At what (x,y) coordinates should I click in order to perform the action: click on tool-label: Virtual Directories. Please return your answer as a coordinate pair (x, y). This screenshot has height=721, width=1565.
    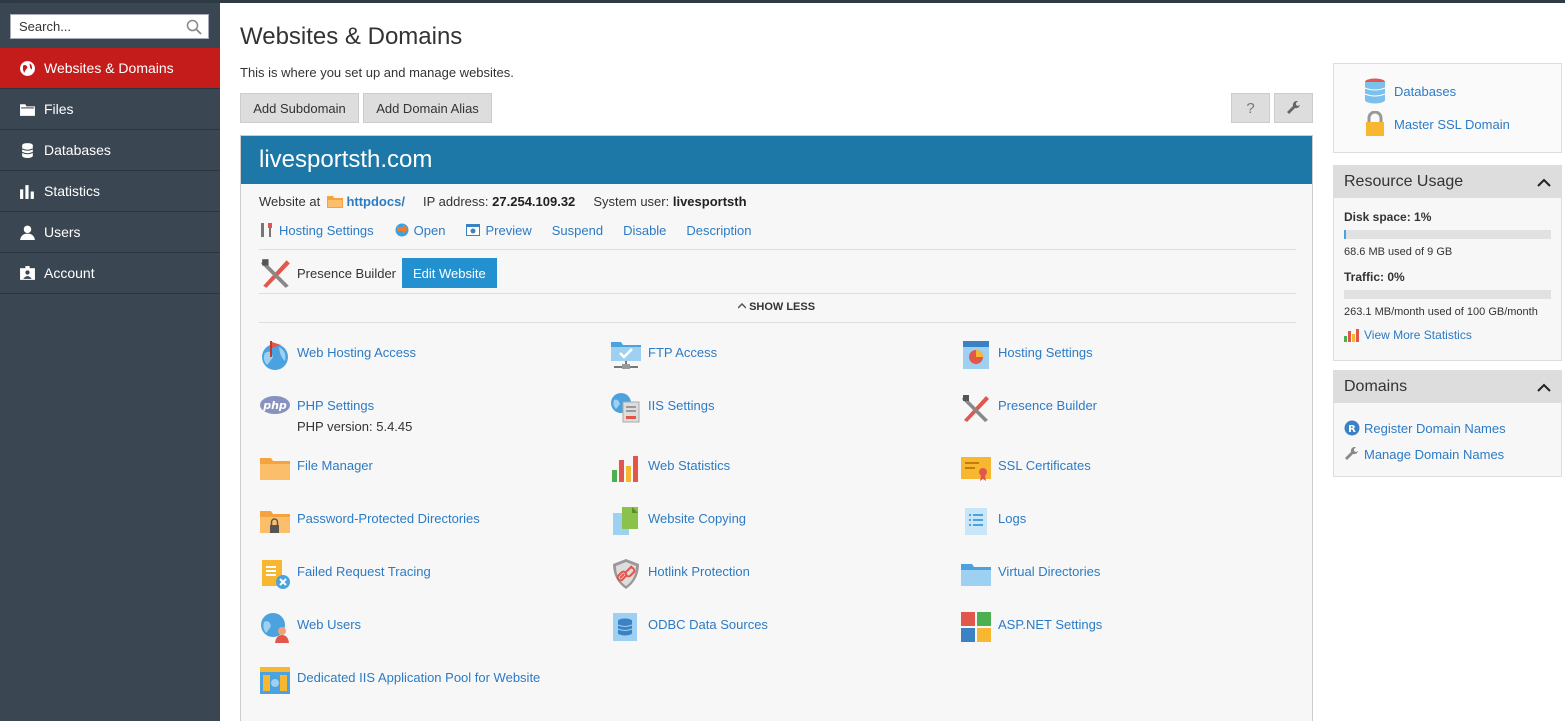
    Looking at the image, I should click on (1049, 568).